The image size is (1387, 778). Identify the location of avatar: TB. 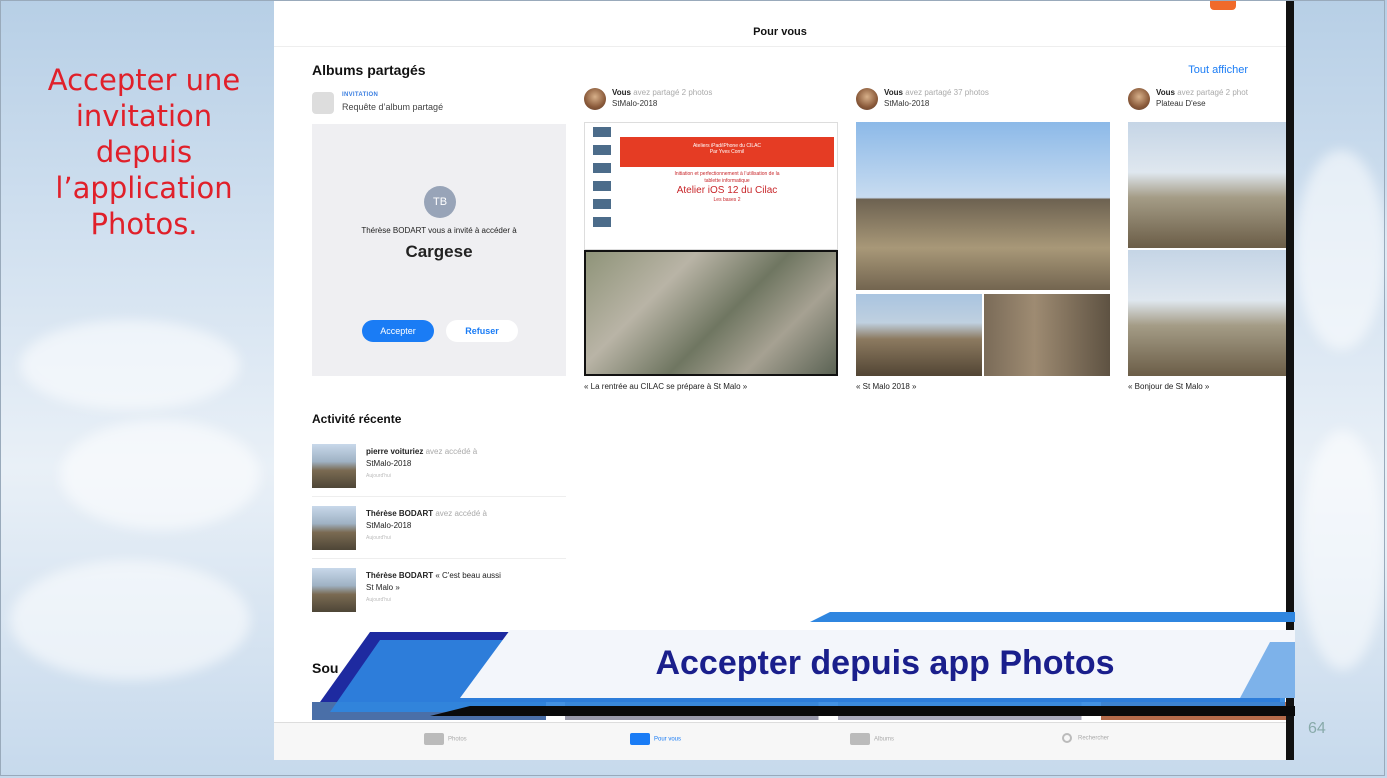
(440, 202).